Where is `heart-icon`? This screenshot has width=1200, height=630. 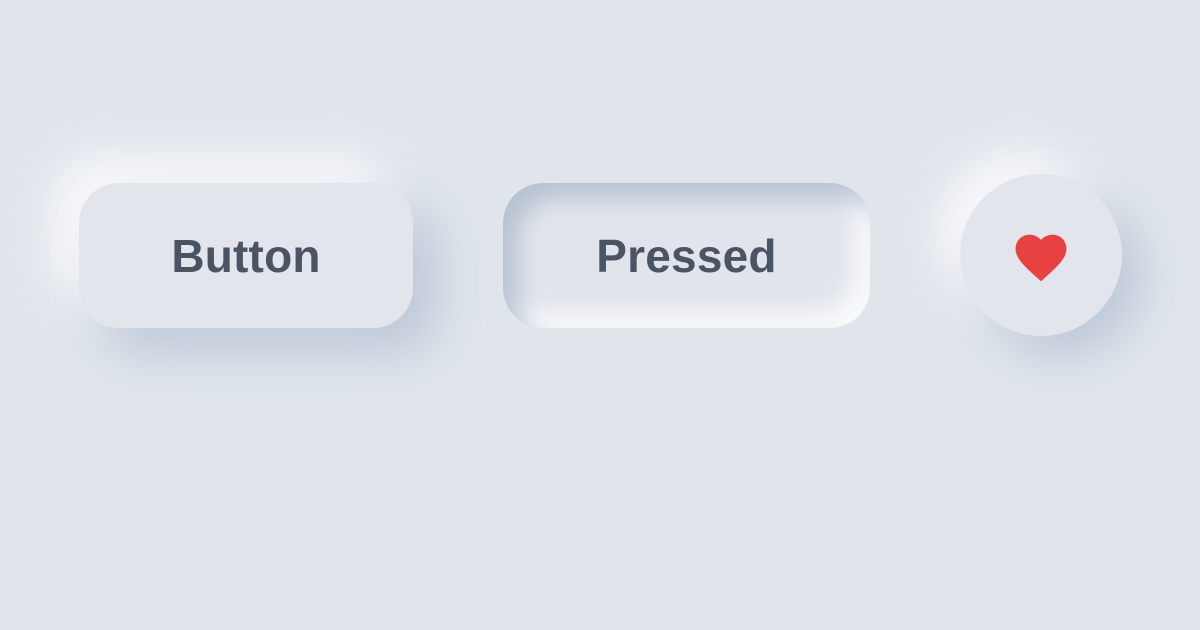
heart-icon is located at coordinates (1041, 258).